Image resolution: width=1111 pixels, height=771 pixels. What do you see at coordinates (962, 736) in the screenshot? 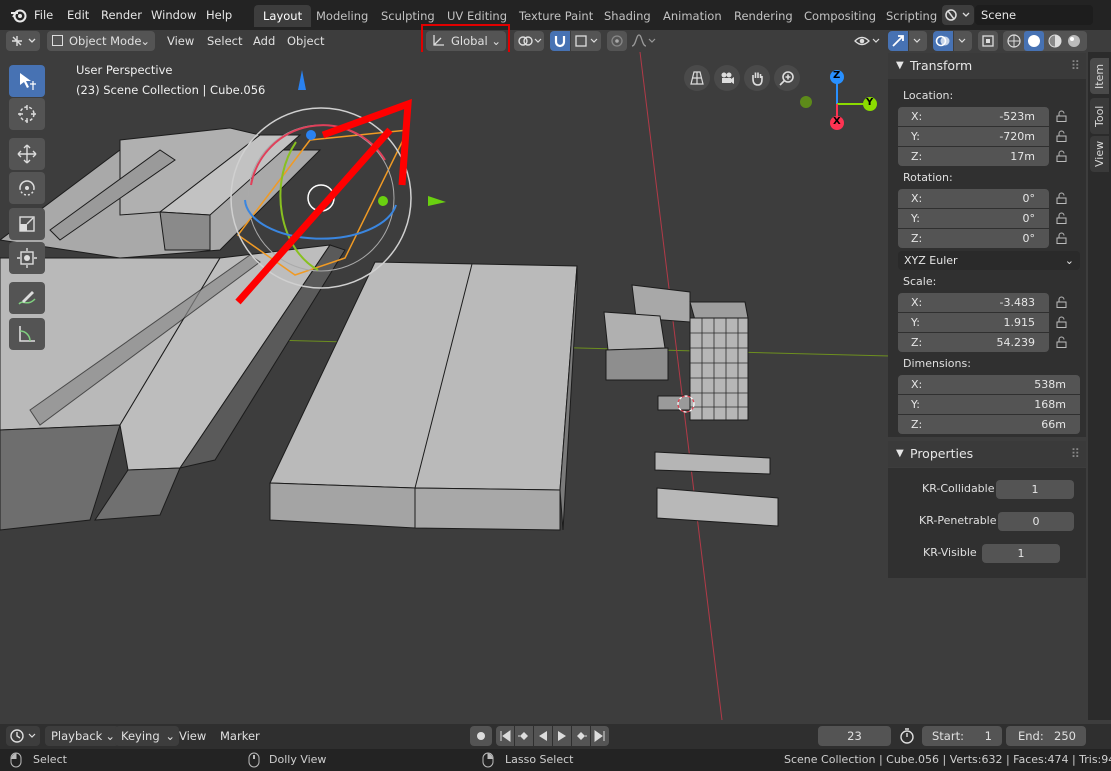
I see `start-frame-field: Start: 1` at bounding box center [962, 736].